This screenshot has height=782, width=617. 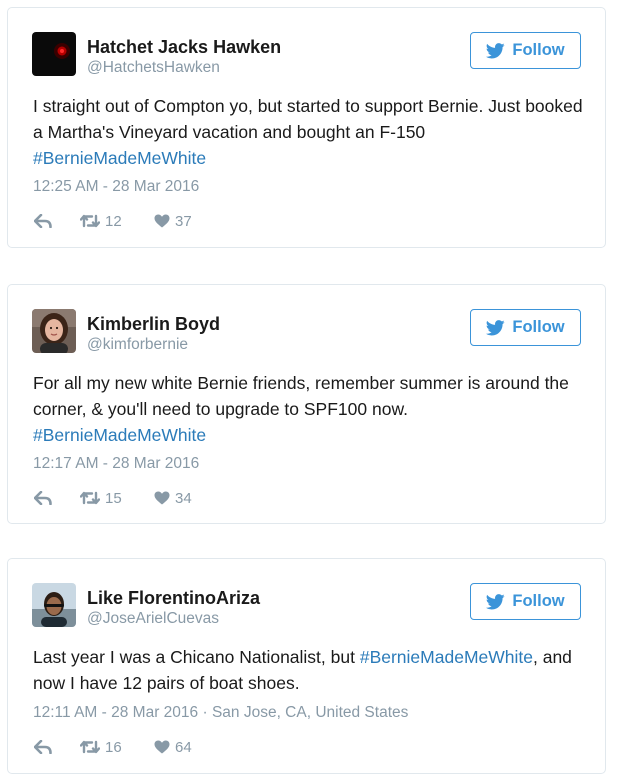 I want to click on retweet-count: 16, so click(x=113, y=747).